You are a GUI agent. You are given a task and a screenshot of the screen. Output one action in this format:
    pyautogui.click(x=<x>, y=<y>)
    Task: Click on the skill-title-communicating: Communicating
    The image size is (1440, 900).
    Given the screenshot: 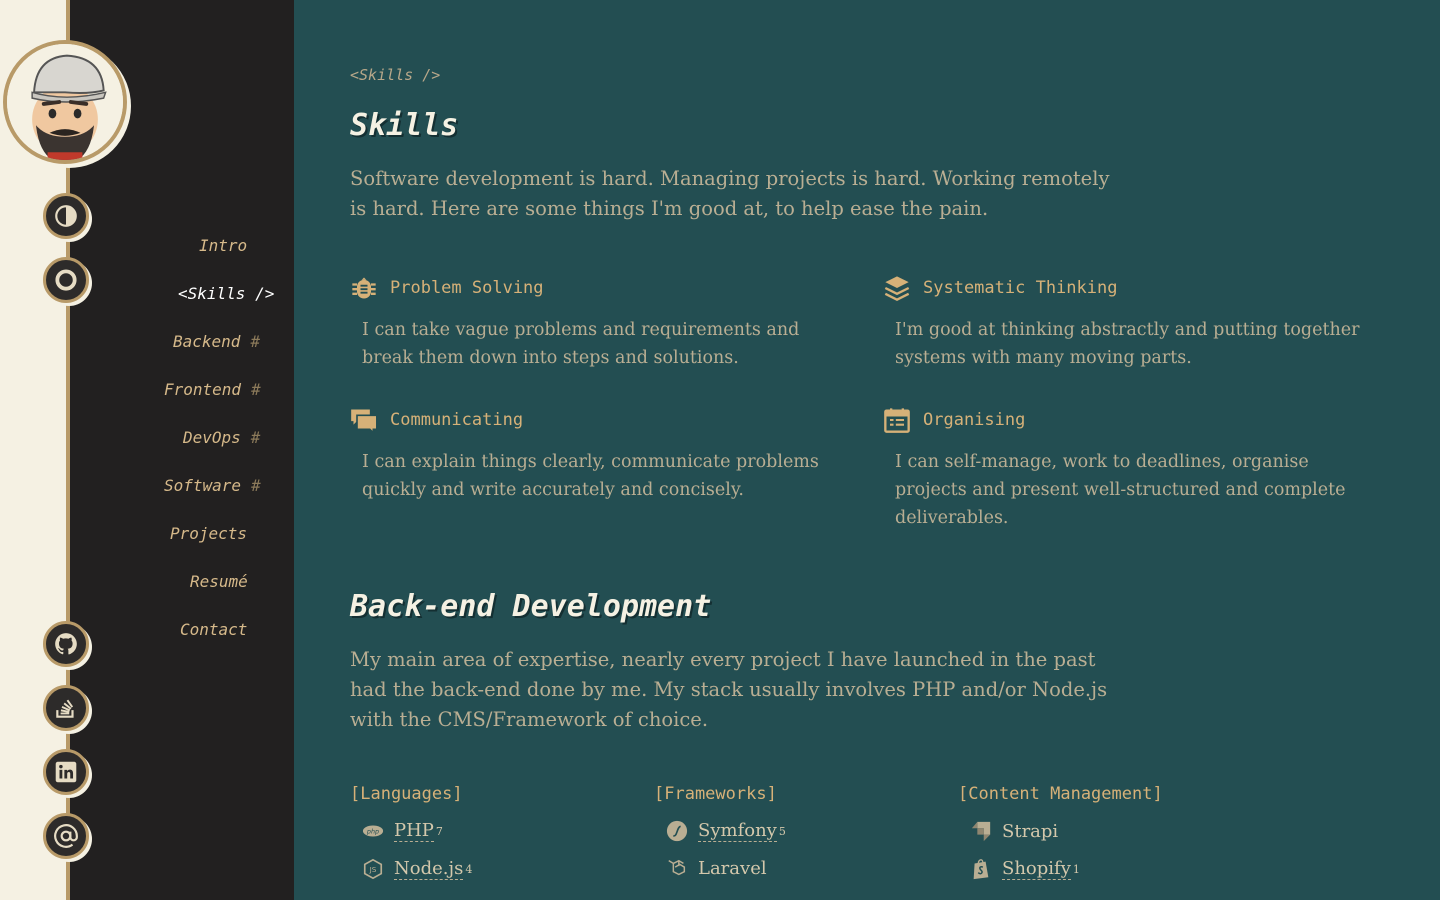 What is the action you would take?
    pyautogui.click(x=436, y=420)
    